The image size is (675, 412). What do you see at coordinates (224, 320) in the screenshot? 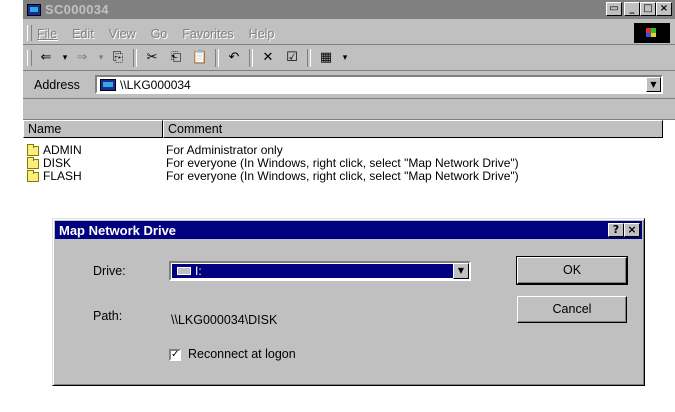
I see `path-value: \\LKG000034\DISK` at bounding box center [224, 320].